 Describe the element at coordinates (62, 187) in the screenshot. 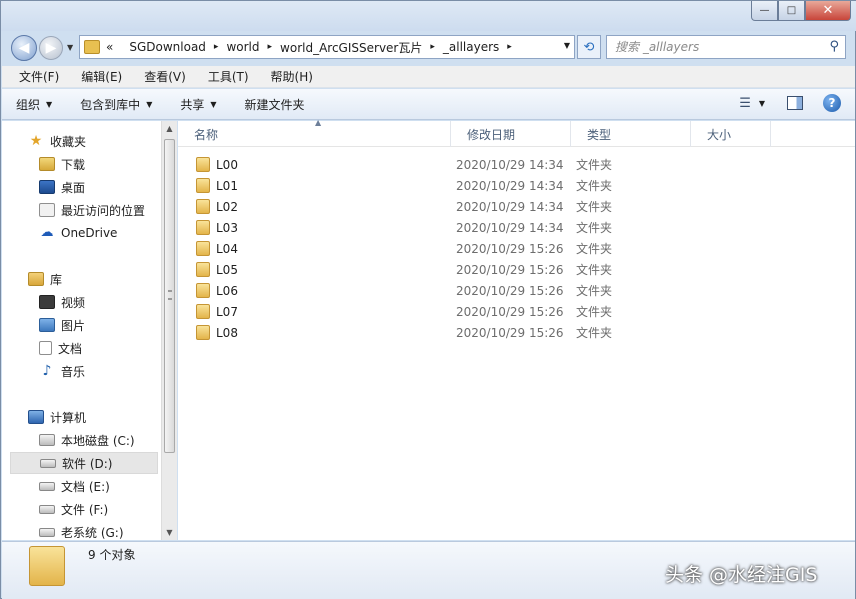

I see `nav-desktop: 桌面` at that location.